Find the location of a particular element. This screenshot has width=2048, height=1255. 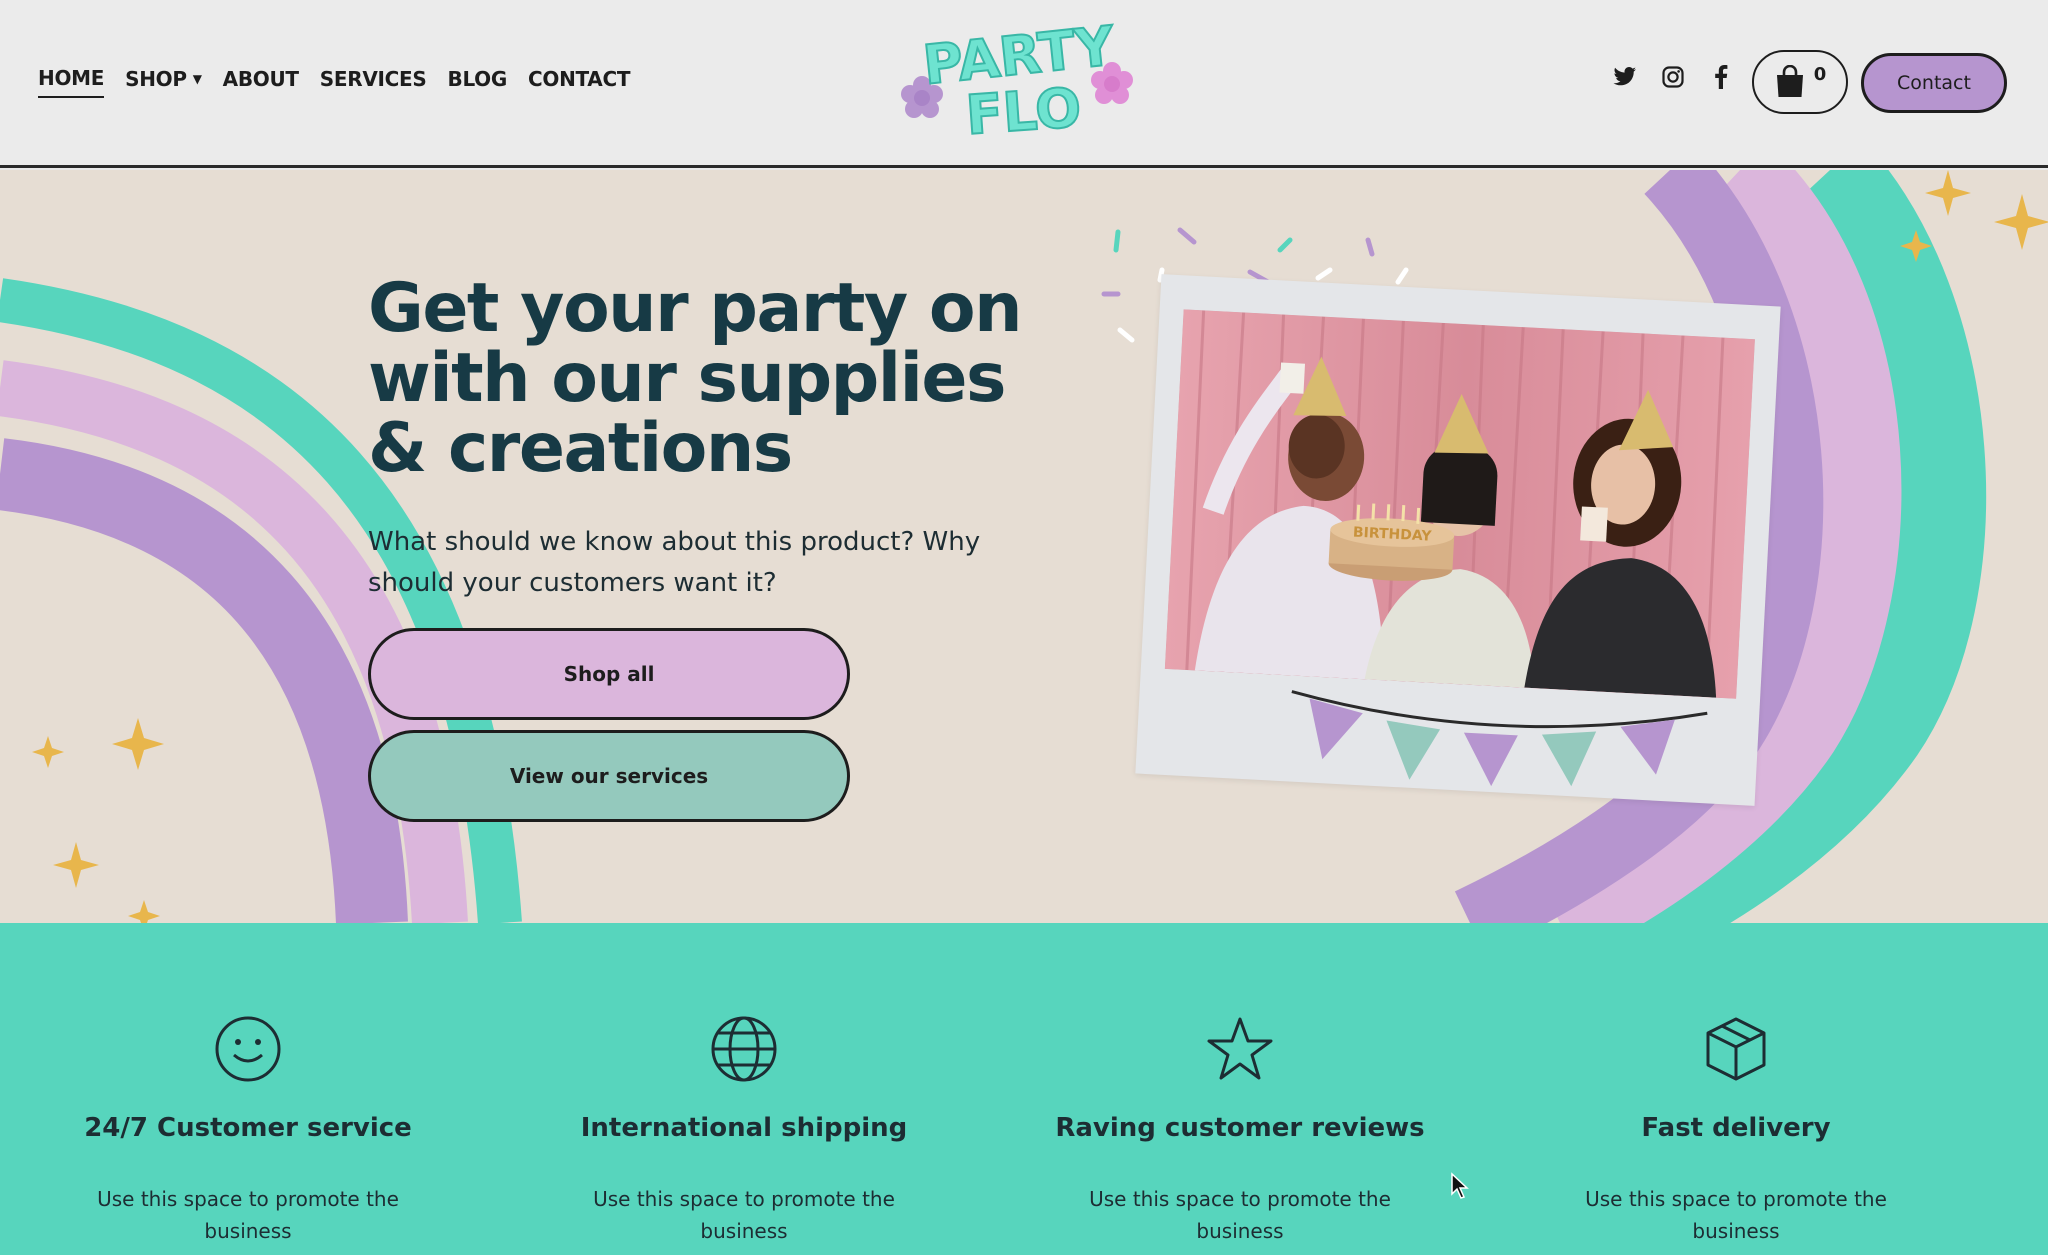

polaroid-frame: BIRTHDAY is located at coordinates (1458, 540).